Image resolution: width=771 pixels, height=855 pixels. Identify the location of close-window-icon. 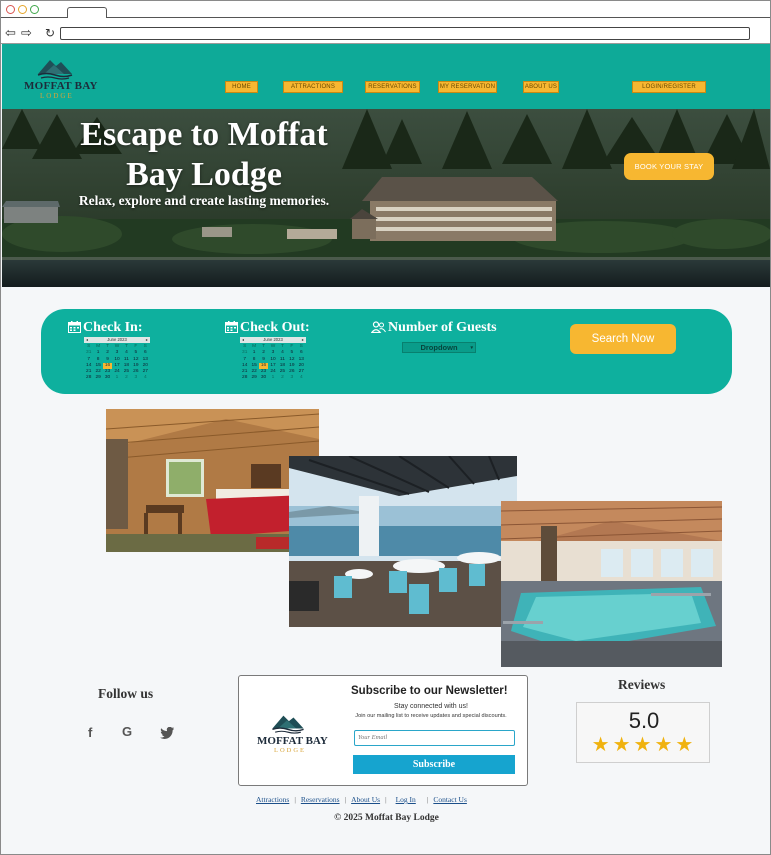
(10, 9).